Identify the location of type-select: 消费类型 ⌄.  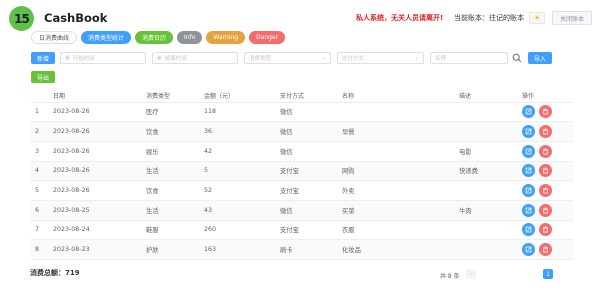
(287, 58).